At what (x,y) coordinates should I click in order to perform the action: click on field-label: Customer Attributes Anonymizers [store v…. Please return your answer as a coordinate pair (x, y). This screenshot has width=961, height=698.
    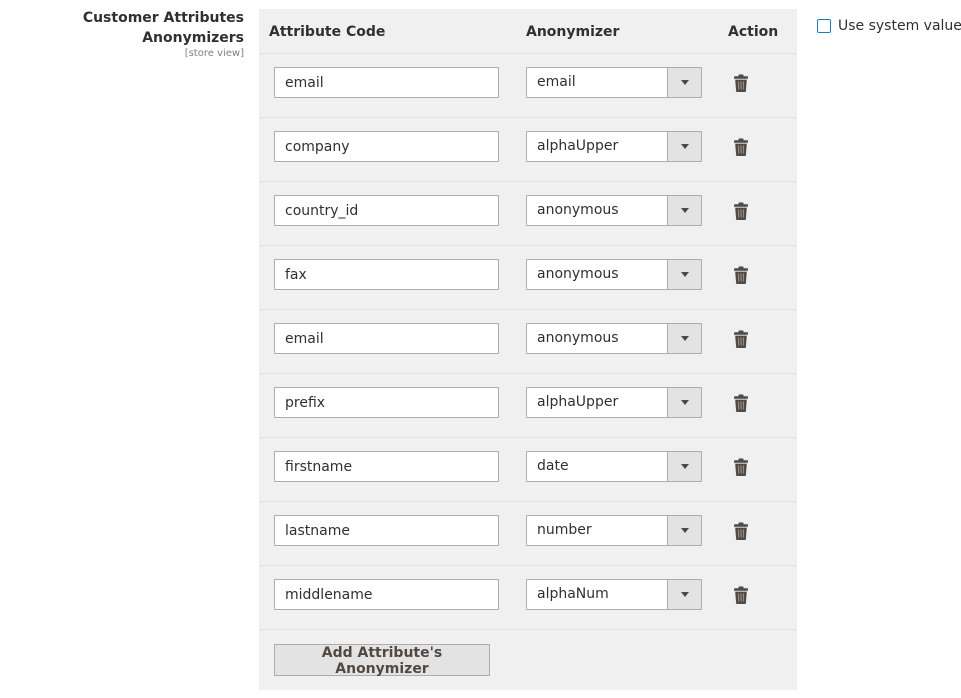
    Looking at the image, I should click on (122, 34).